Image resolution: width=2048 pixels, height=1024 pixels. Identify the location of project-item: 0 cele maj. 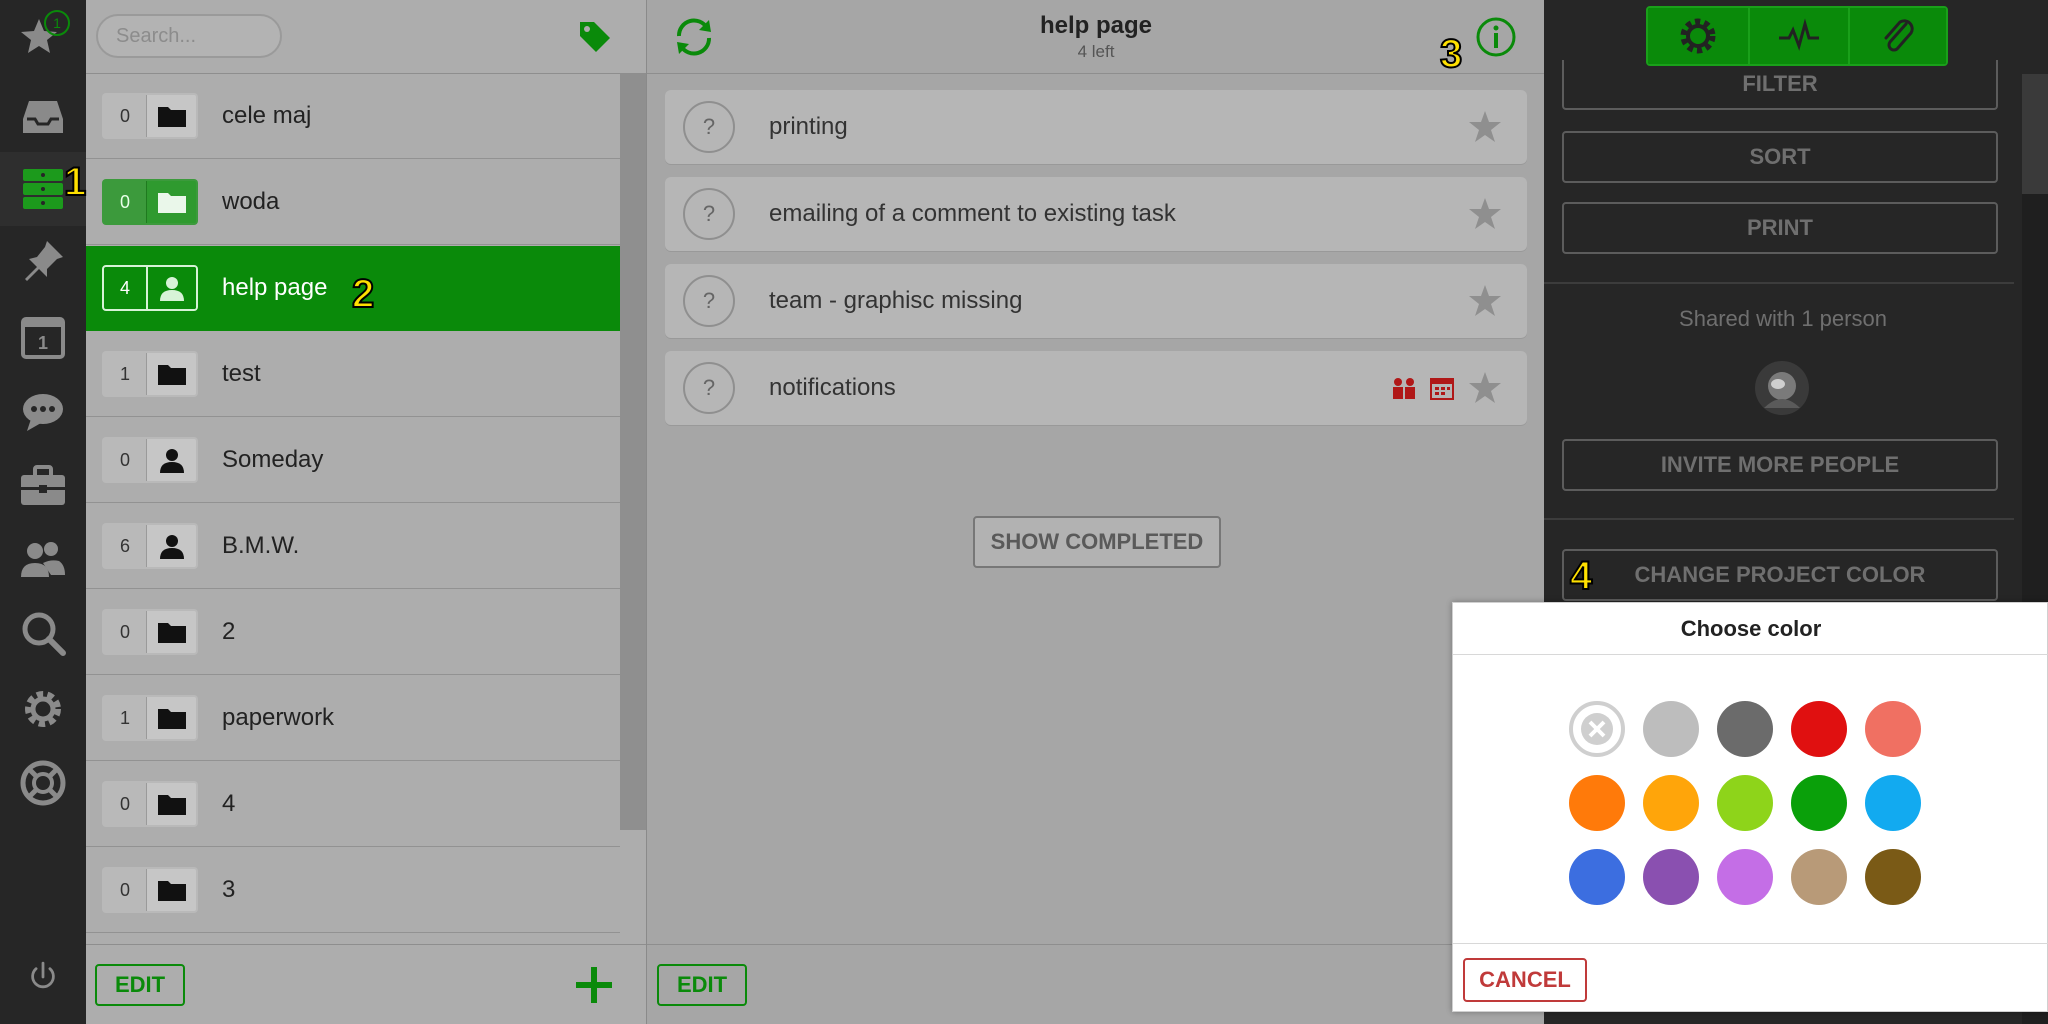
(353, 116).